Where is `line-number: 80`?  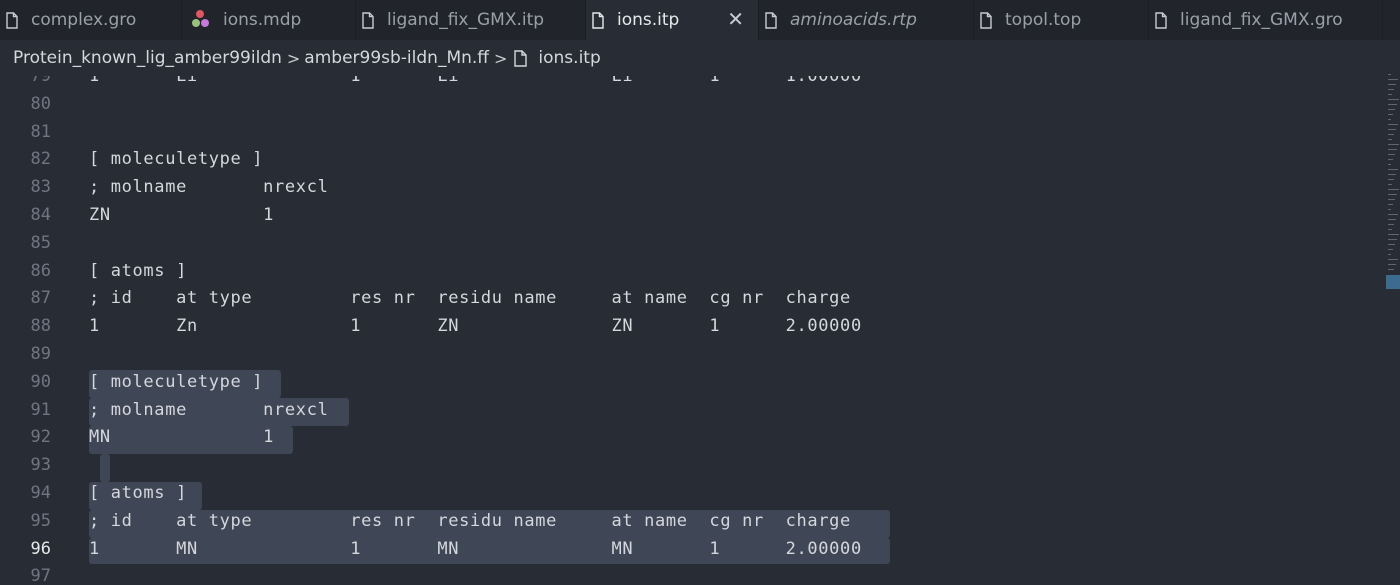
line-number: 80 is located at coordinates (40, 103).